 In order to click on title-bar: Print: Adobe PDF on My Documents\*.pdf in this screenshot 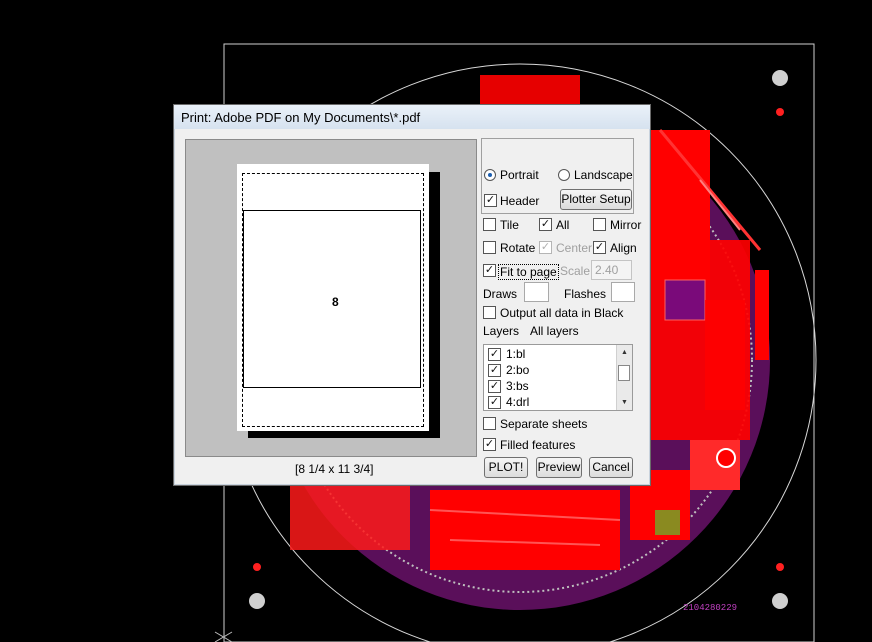, I will do `click(412, 117)`.